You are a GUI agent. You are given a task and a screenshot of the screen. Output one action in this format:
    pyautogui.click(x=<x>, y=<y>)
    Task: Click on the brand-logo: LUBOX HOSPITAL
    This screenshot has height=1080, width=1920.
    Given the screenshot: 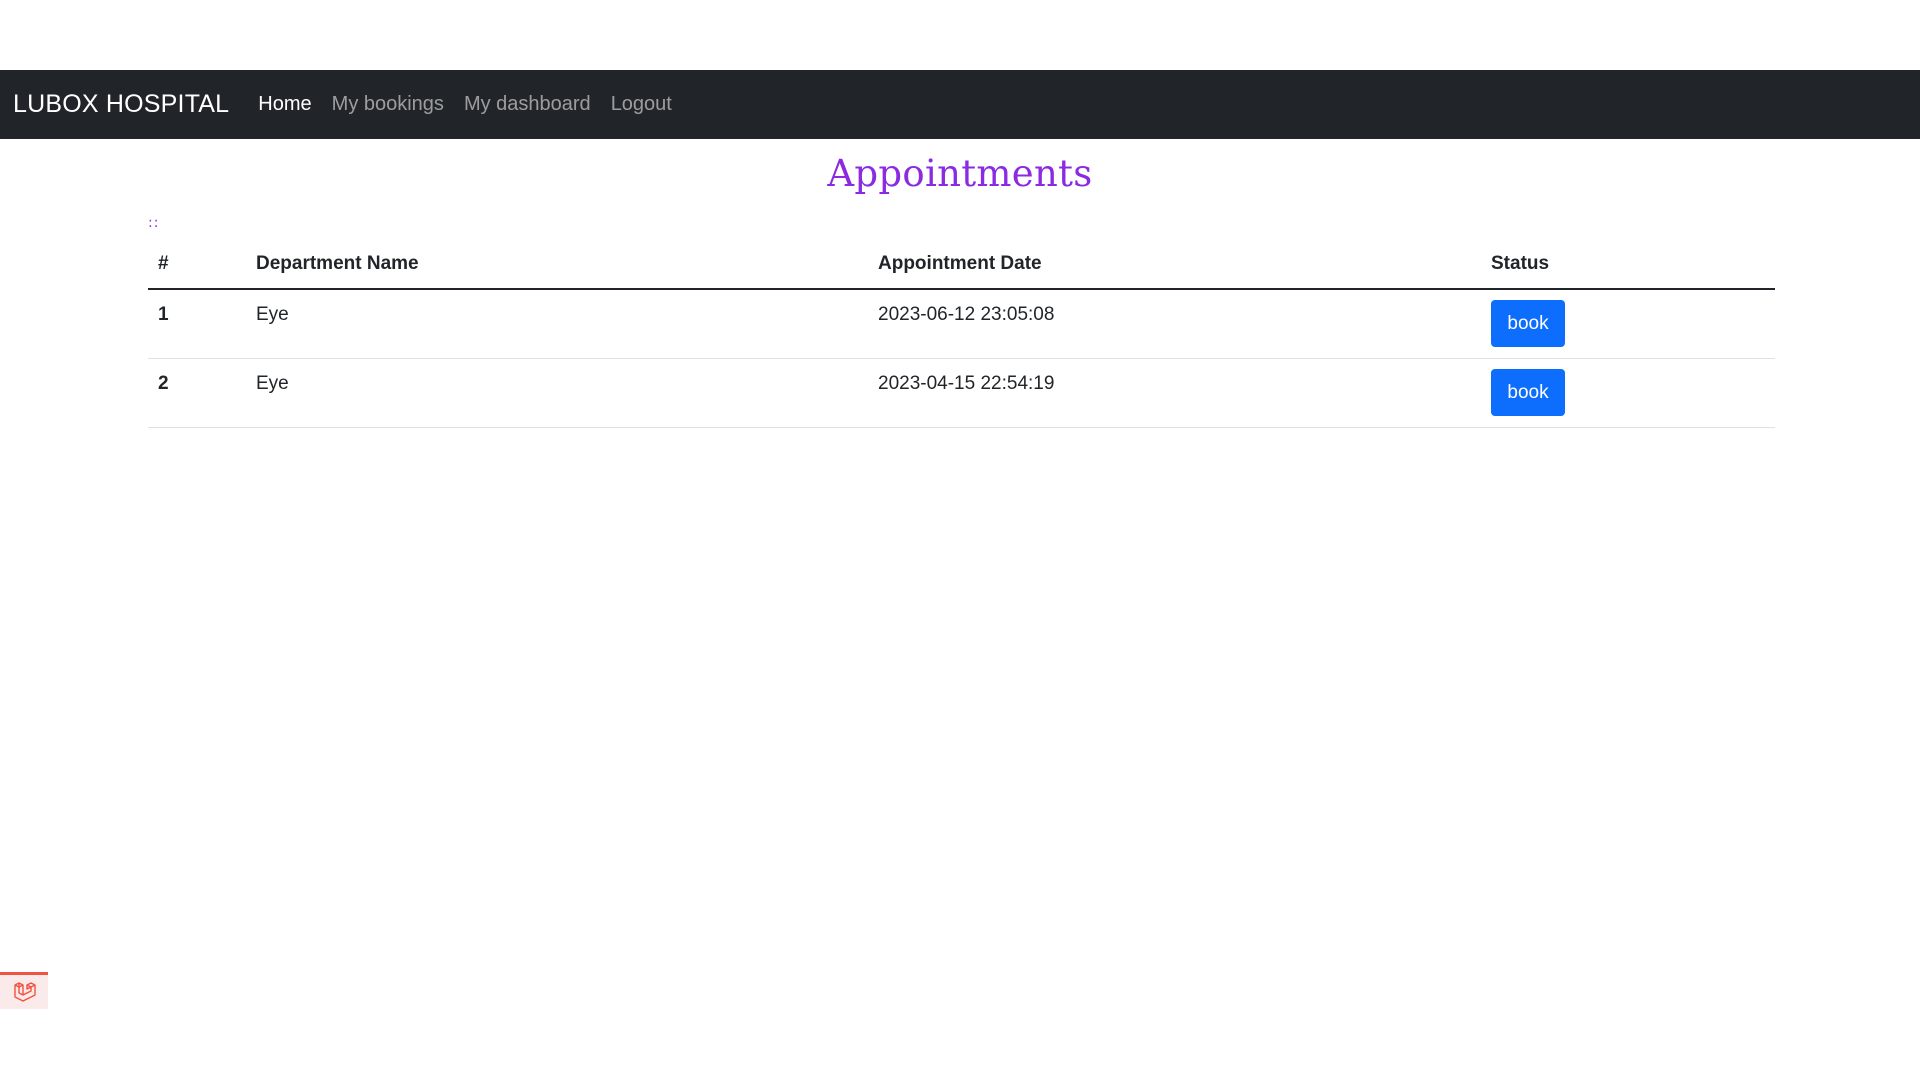 What is the action you would take?
    pyautogui.click(x=121, y=104)
    